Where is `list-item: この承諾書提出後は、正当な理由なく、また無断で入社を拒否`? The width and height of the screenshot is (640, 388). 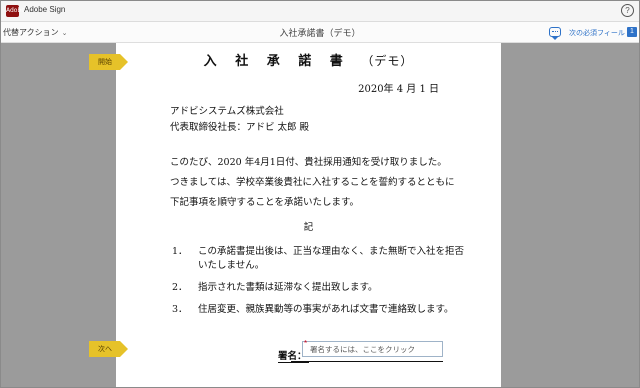
list-item: この承諾書提出後は、正当な理由なく、また無断で入社を拒否 is located at coordinates (331, 251).